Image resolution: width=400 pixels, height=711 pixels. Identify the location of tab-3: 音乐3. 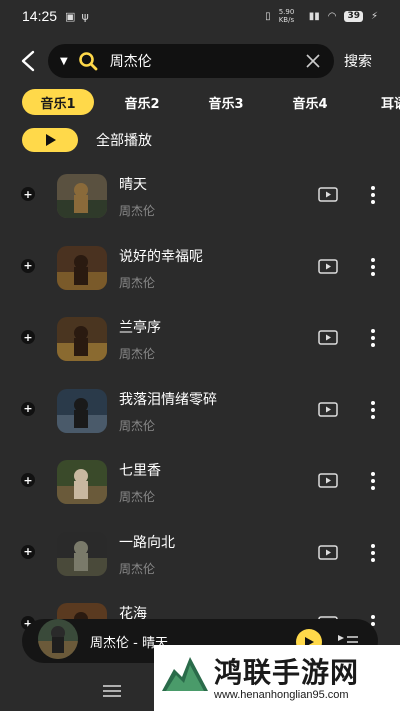
(226, 102).